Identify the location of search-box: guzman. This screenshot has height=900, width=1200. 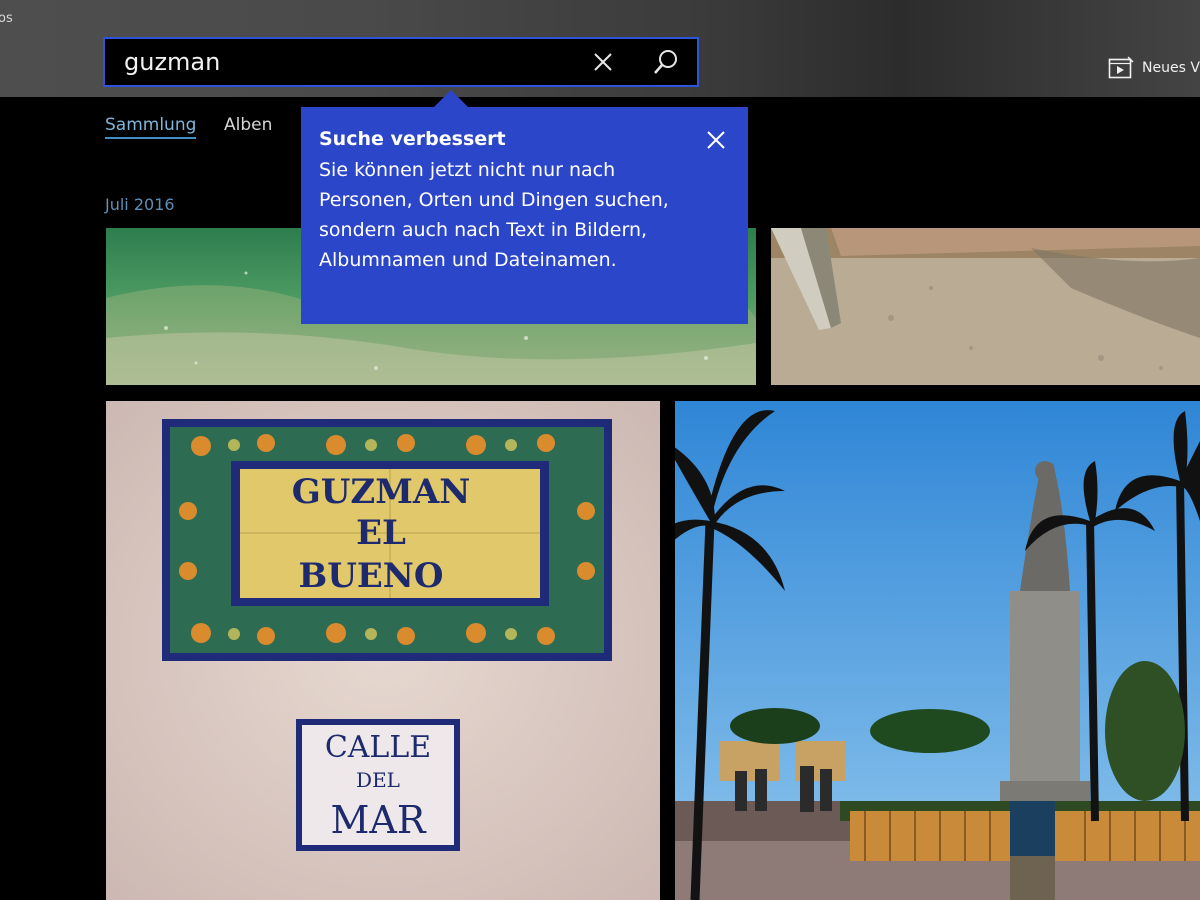
(401, 62).